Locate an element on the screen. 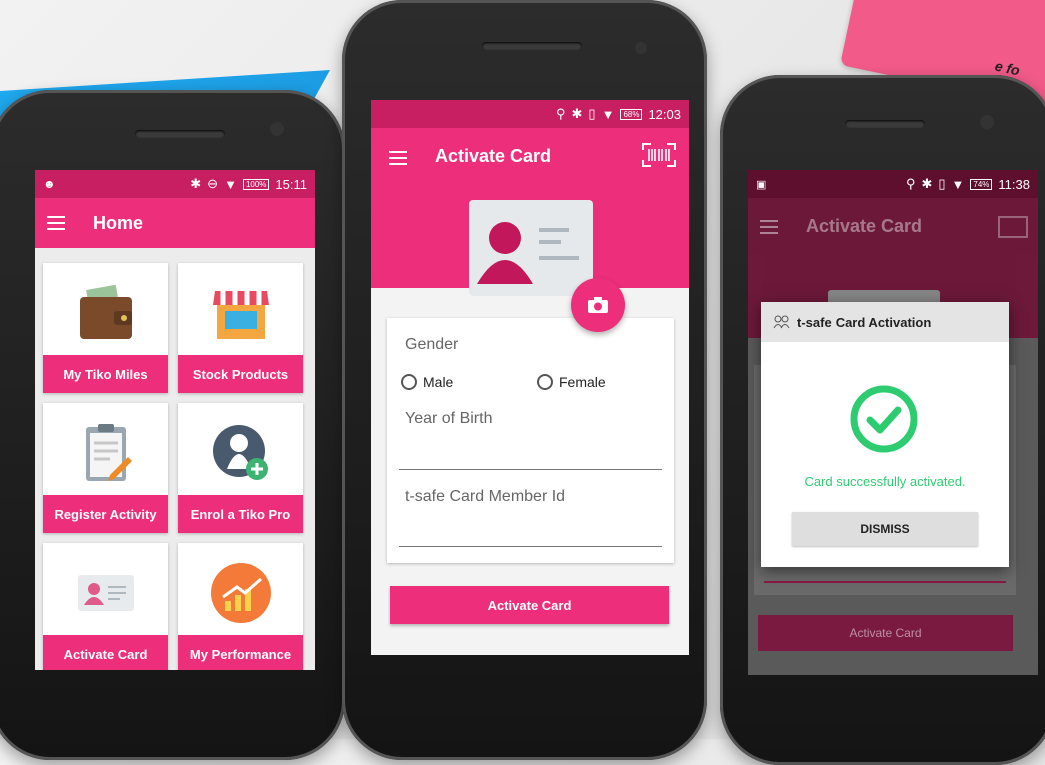 This screenshot has height=765, width=1045. dialog-title-prefix: t-safe is located at coordinates (814, 322).